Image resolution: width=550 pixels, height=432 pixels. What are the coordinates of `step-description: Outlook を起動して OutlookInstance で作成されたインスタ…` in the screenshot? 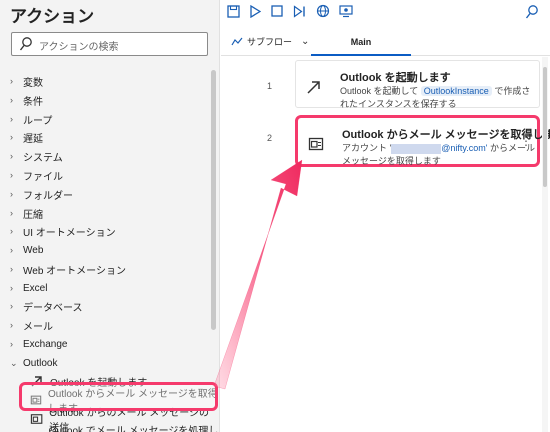 It's located at (438, 98).